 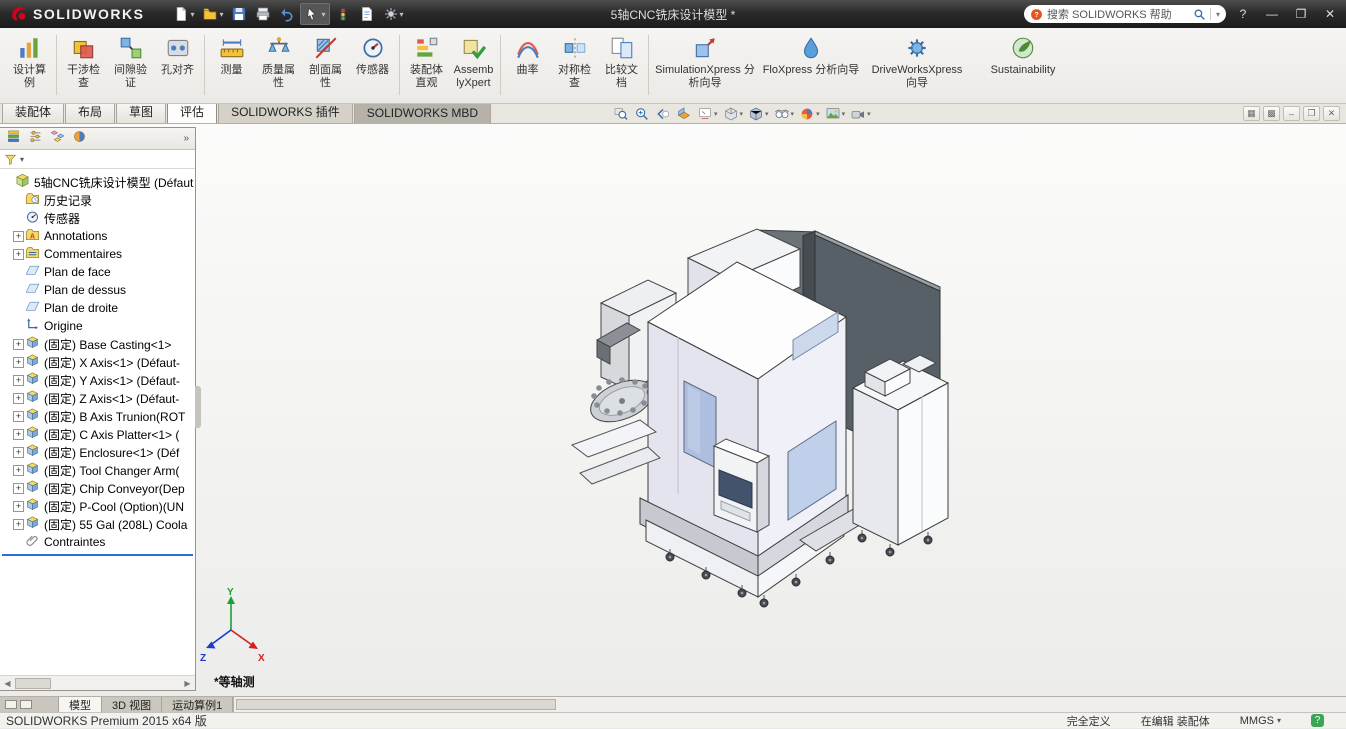 What do you see at coordinates (663, 114) in the screenshot?
I see `previous-view-button` at bounding box center [663, 114].